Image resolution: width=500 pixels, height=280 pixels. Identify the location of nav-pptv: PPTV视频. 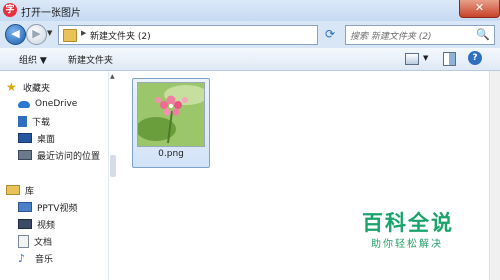
(48, 207).